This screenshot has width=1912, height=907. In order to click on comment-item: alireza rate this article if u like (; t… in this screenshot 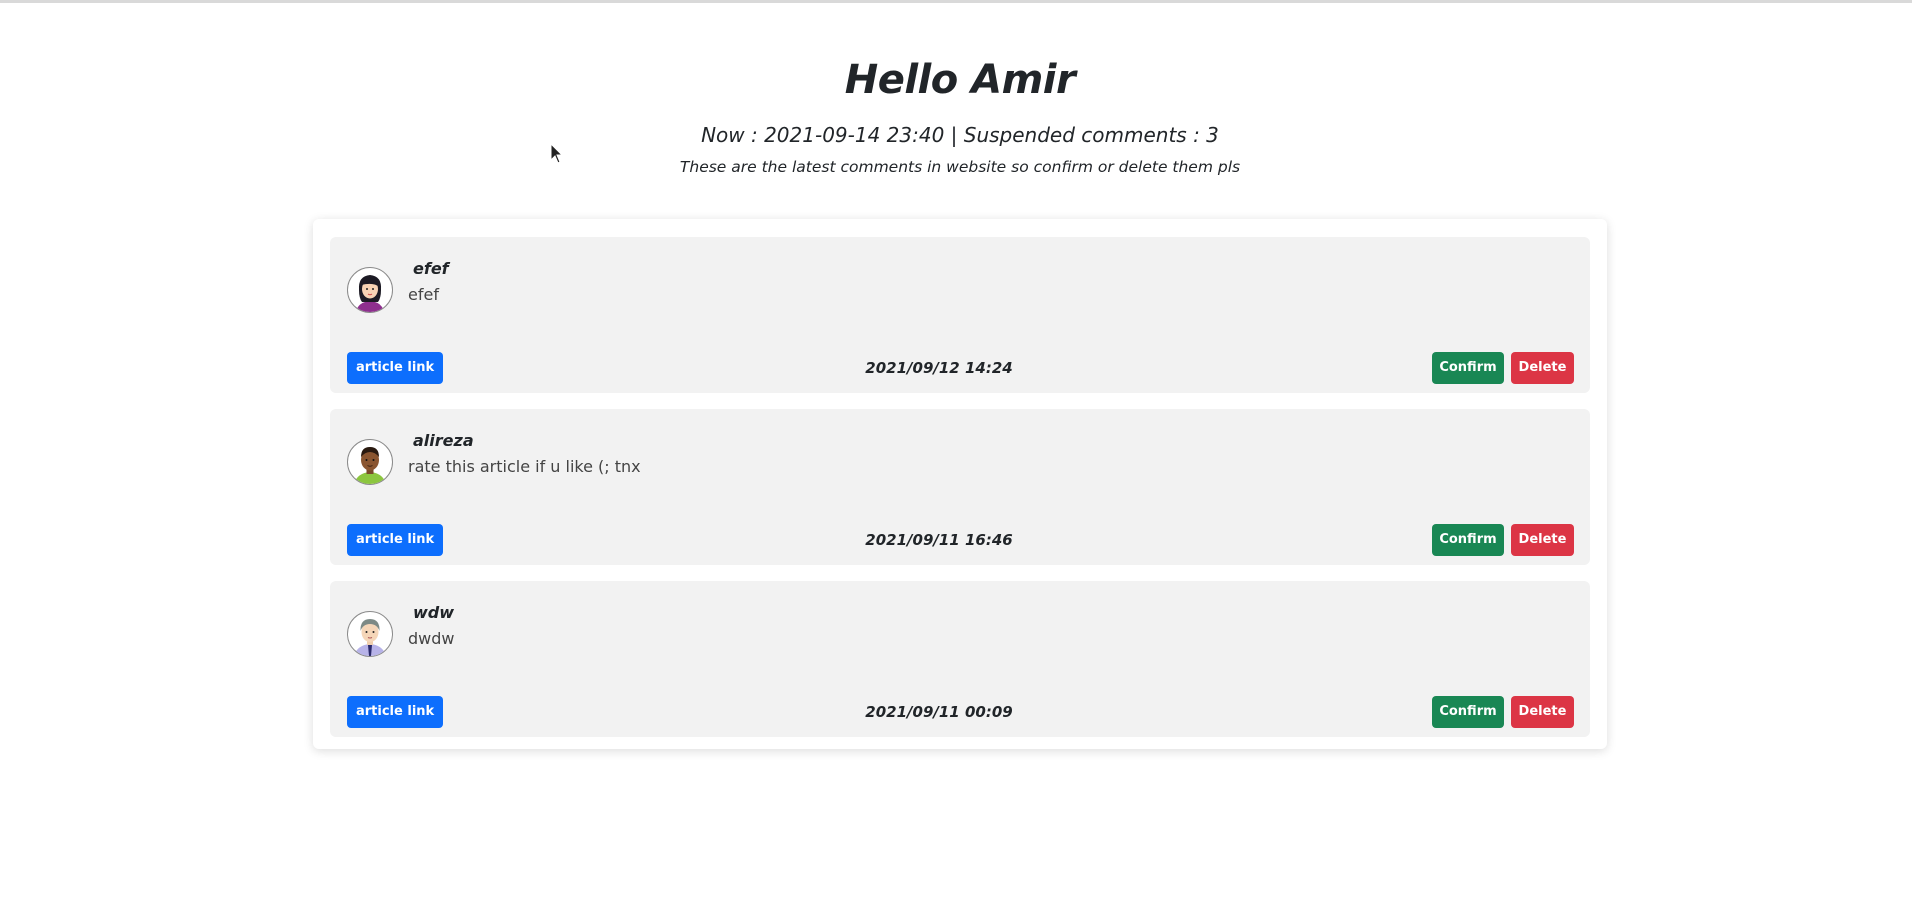, I will do `click(960, 487)`.